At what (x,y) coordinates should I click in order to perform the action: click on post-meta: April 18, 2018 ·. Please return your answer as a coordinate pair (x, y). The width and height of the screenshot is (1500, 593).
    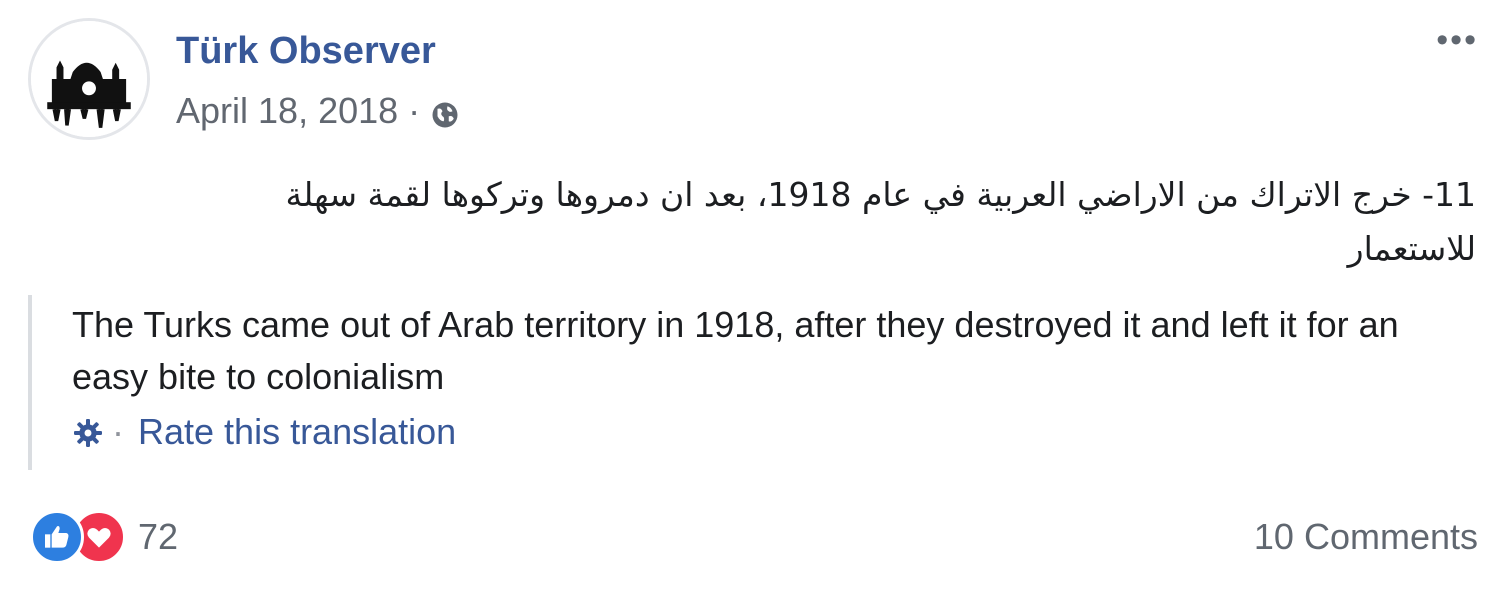
    Looking at the image, I should click on (318, 111).